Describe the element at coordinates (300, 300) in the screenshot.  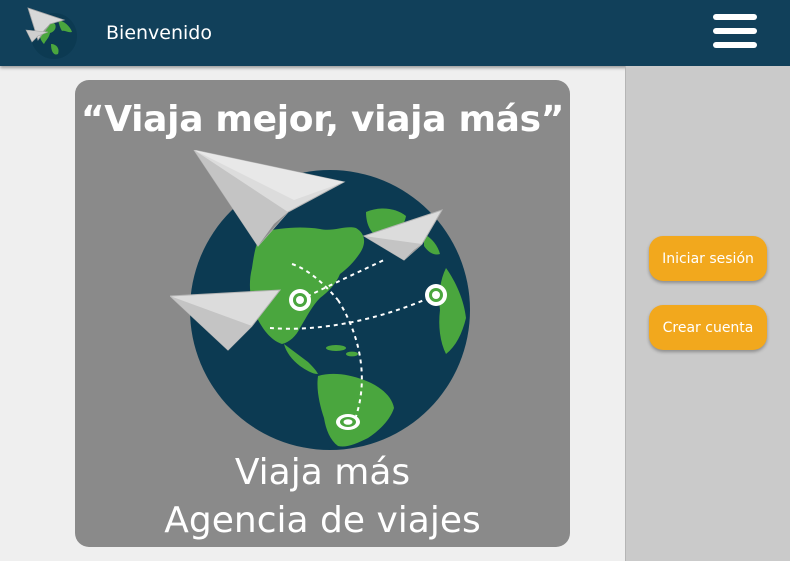
I see `location-marker-north-america` at that location.